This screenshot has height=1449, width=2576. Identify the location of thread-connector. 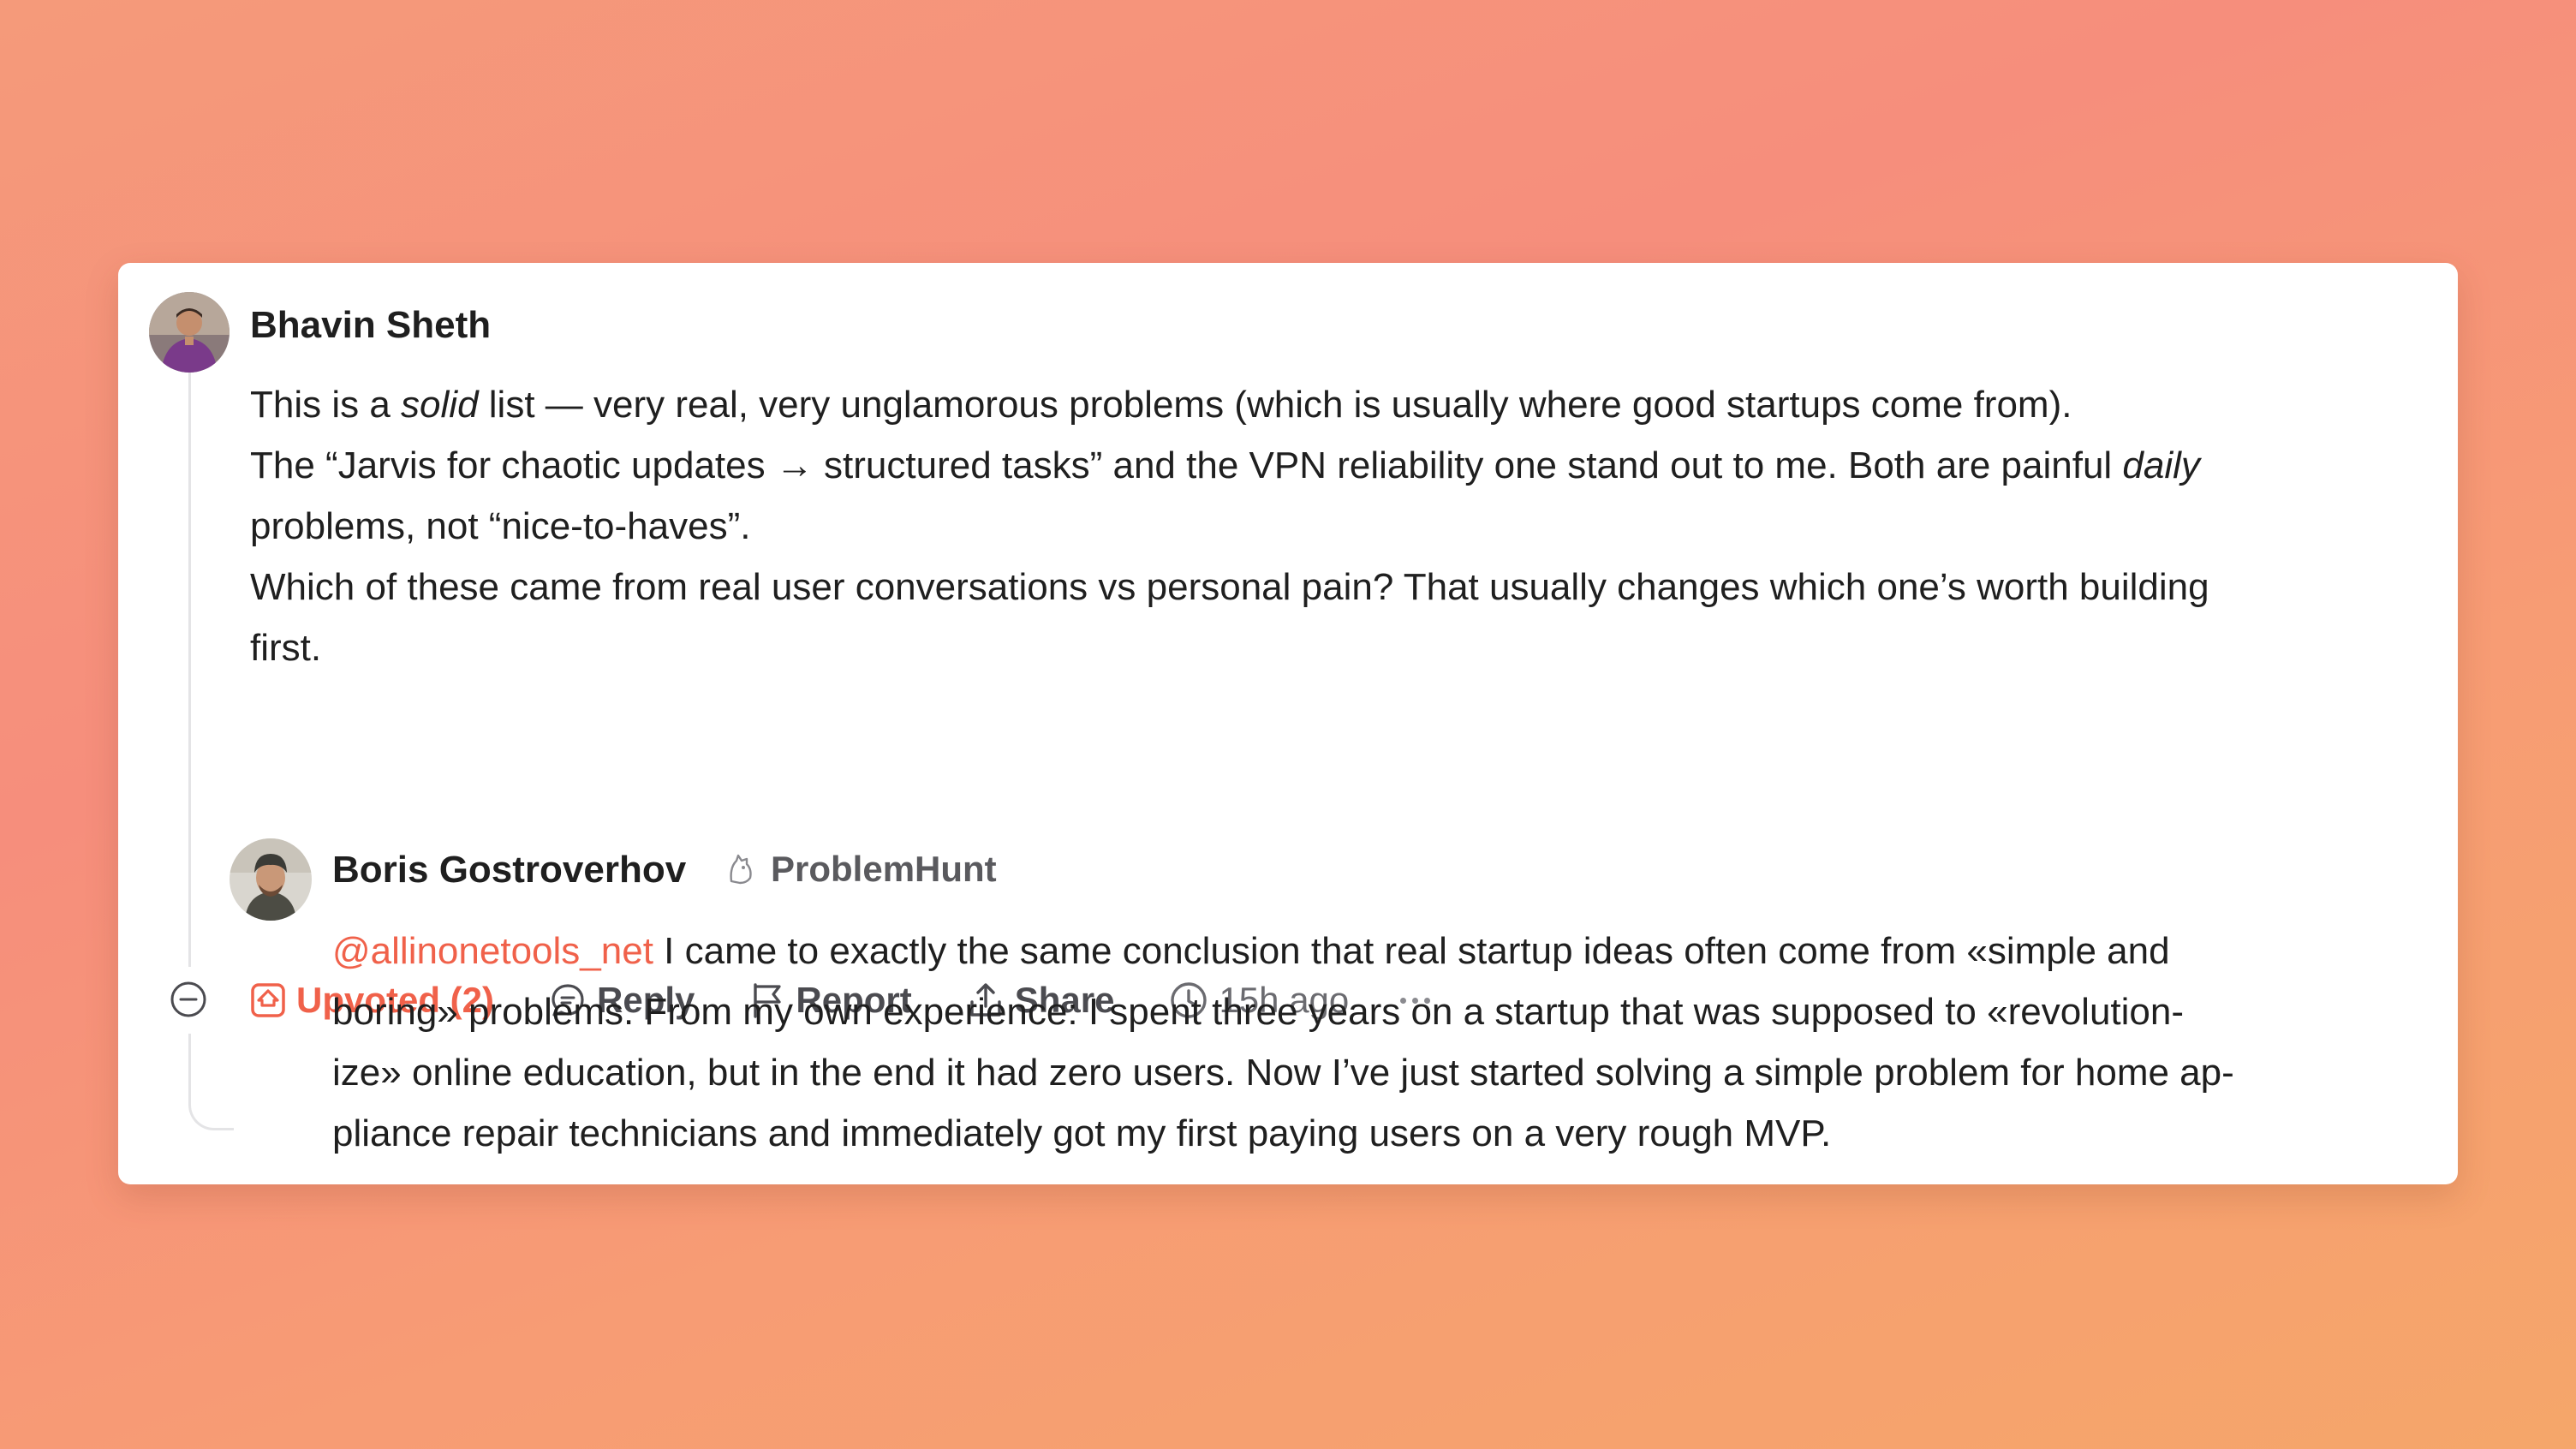
(211, 1099).